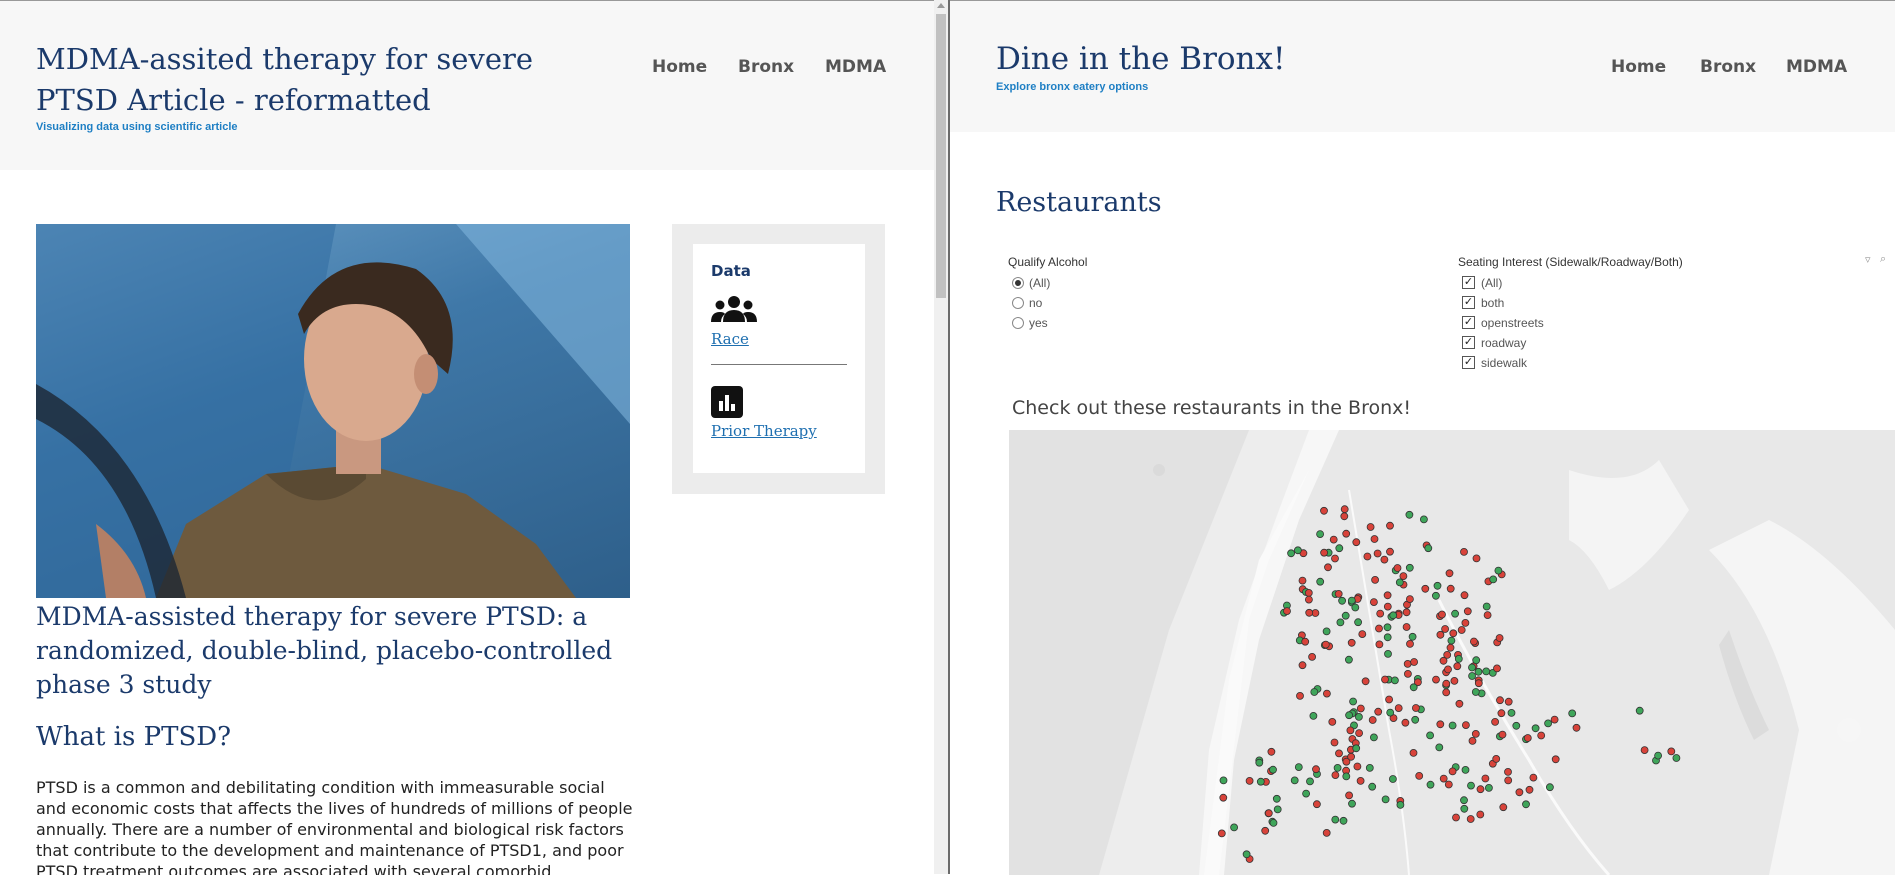  I want to click on seating-checkbox-sidewalk: ✓, so click(1468, 362).